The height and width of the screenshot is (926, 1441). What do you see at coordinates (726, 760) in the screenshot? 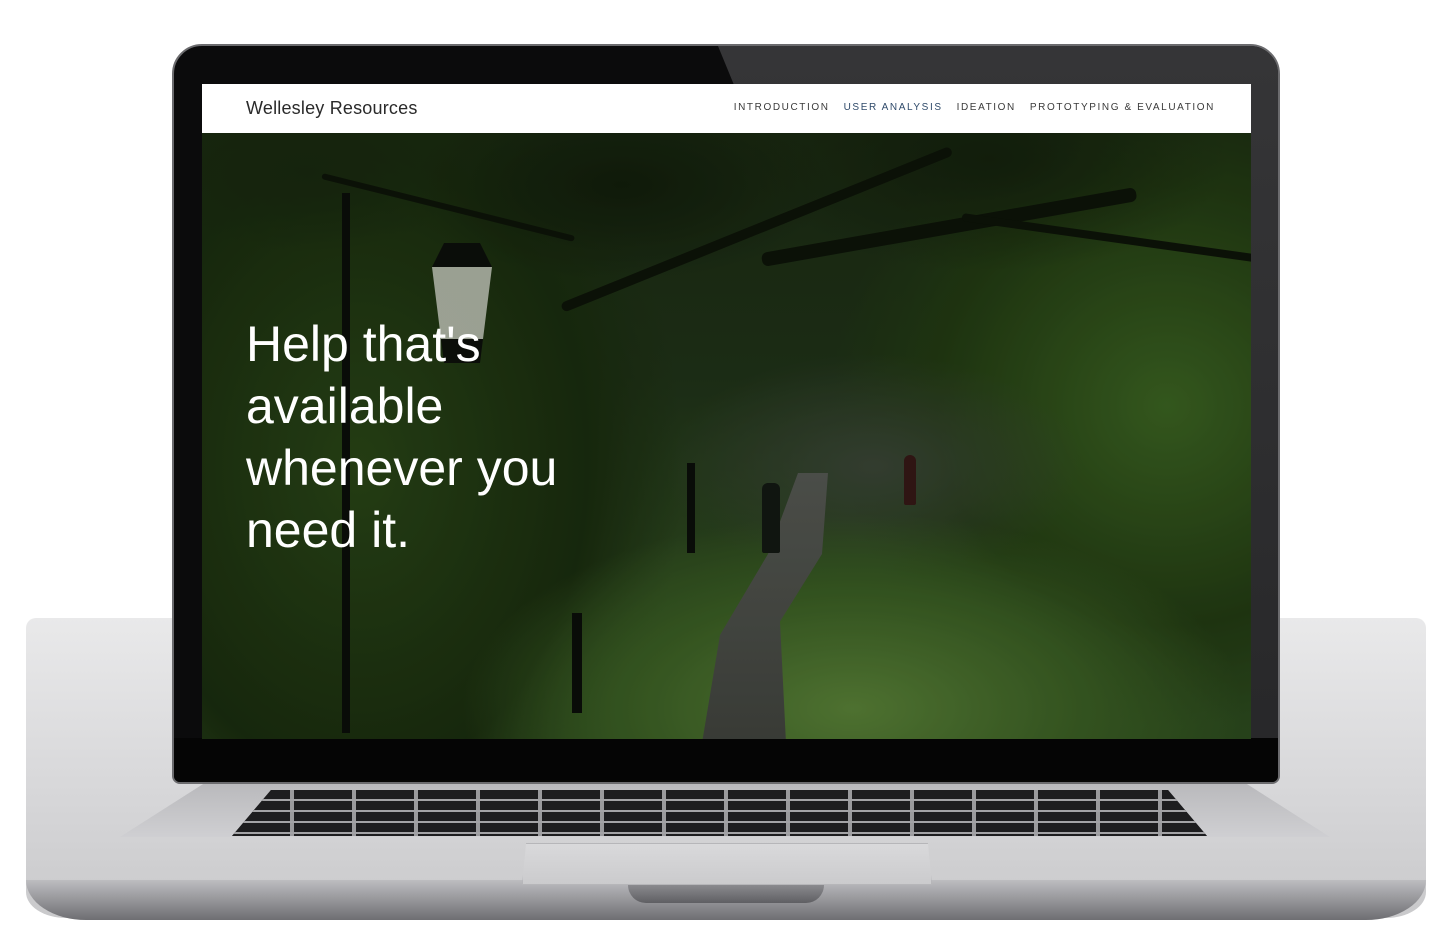
I see `lid-chin` at bounding box center [726, 760].